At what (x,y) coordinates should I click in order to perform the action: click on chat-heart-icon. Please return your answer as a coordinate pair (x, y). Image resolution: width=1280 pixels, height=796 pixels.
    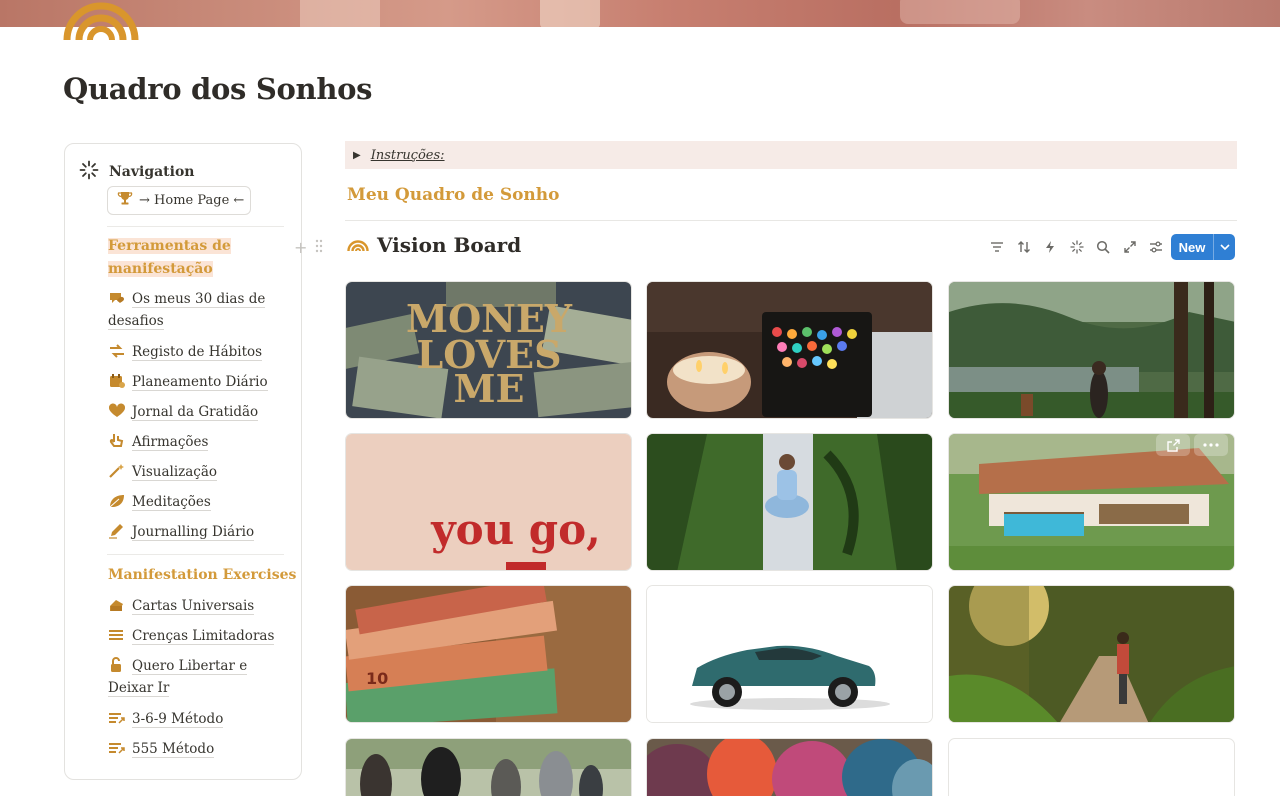
    Looking at the image, I should click on (117, 298).